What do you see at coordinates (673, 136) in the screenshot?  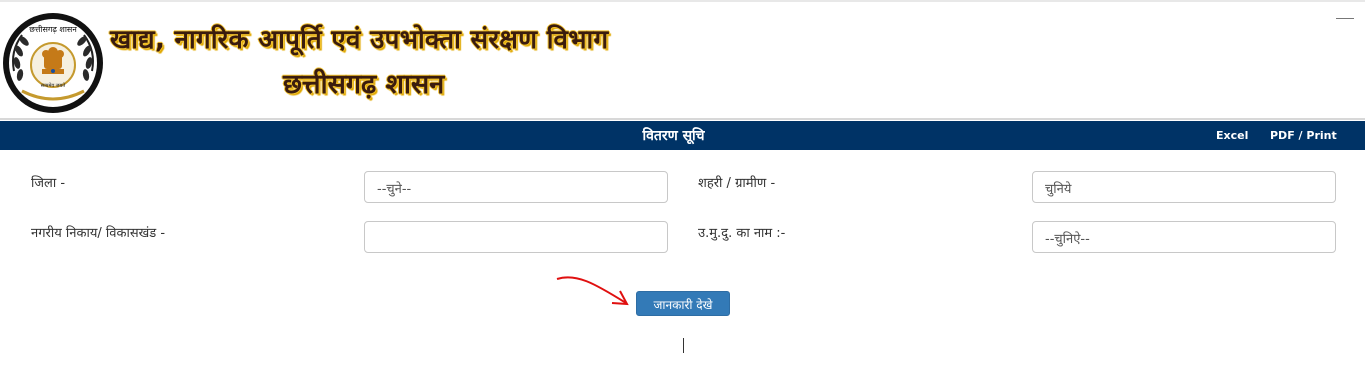 I see `page-title: वितरण सूचि` at bounding box center [673, 136].